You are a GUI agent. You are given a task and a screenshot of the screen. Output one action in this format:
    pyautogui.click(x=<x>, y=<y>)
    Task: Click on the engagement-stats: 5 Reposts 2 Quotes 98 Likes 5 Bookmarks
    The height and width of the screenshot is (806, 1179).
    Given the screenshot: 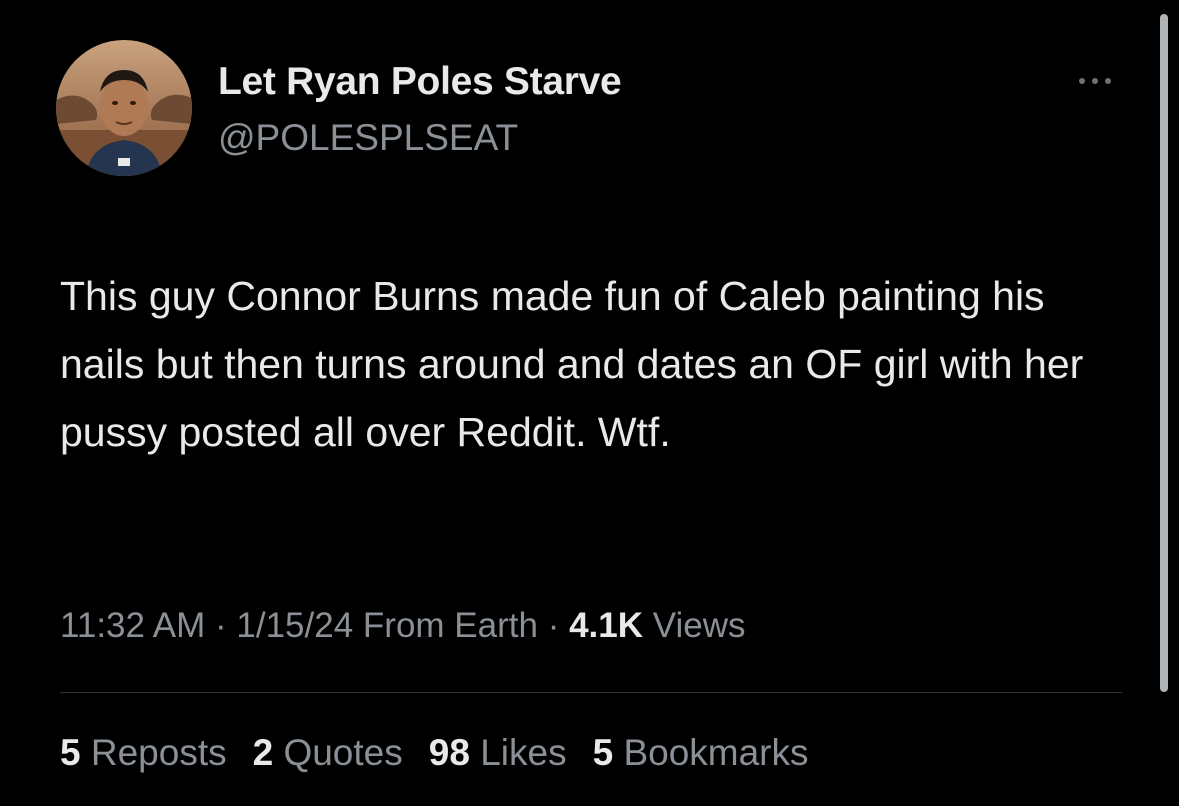 What is the action you would take?
    pyautogui.click(x=447, y=753)
    